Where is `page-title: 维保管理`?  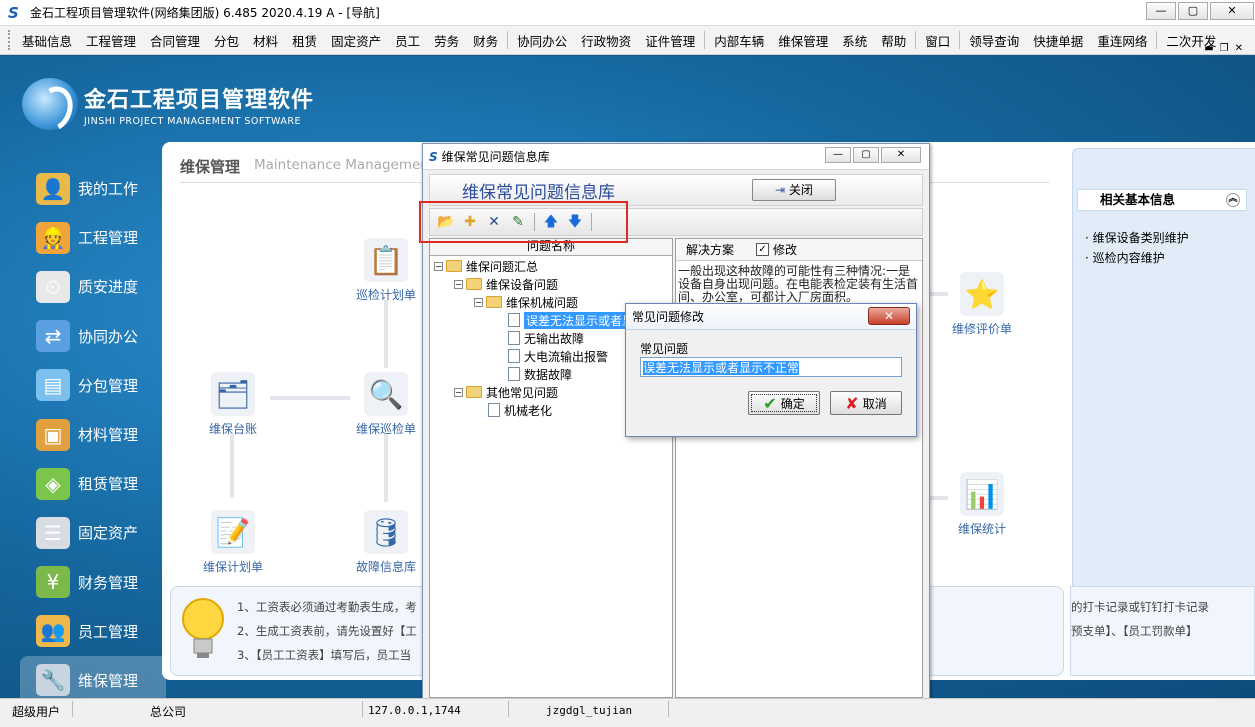 page-title: 维保管理 is located at coordinates (210, 167).